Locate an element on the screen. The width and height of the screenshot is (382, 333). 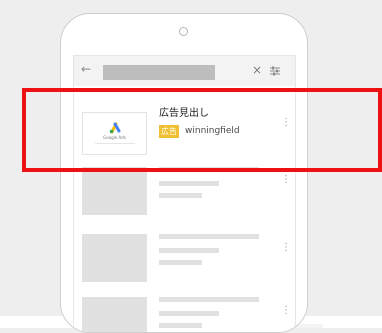
arrow-left-icon: ← is located at coordinates (86, 69).